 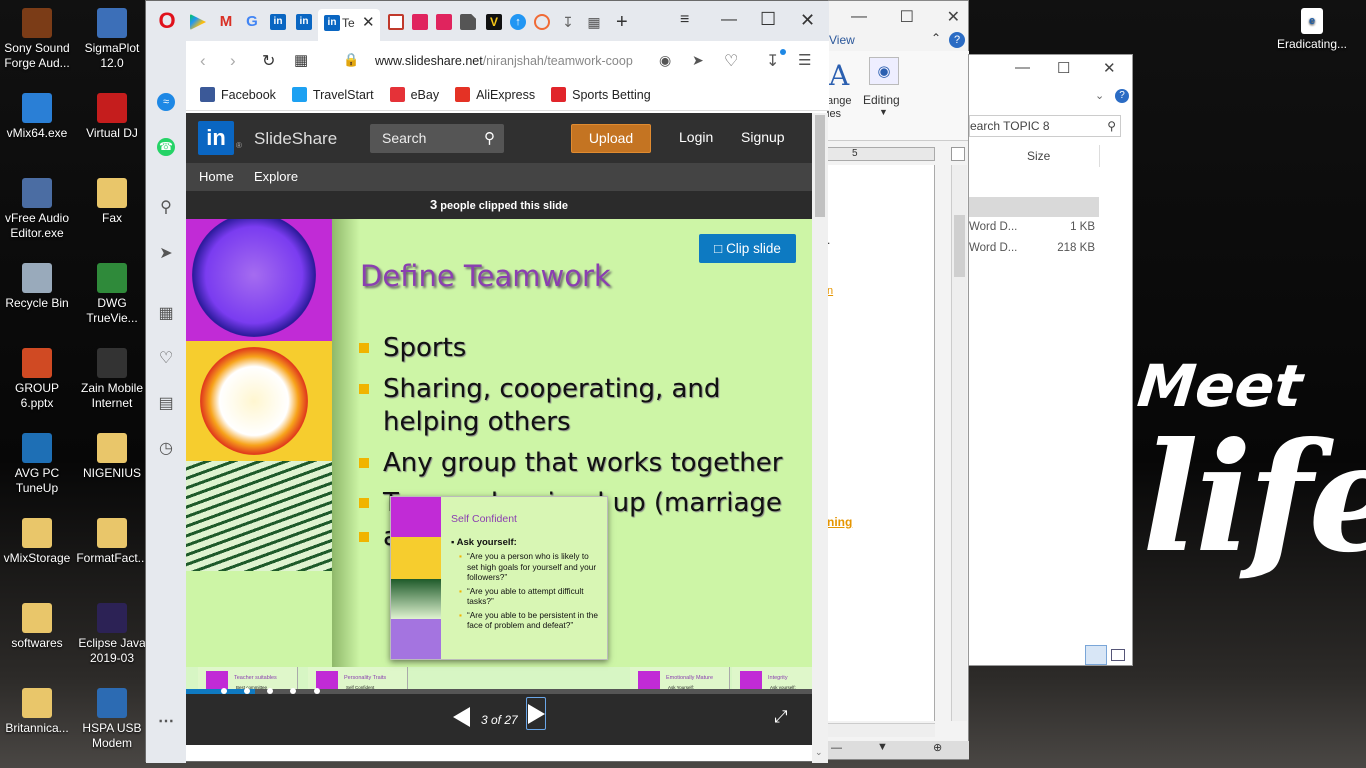 I want to click on whatsapp-icon: ☎, so click(x=166, y=147).